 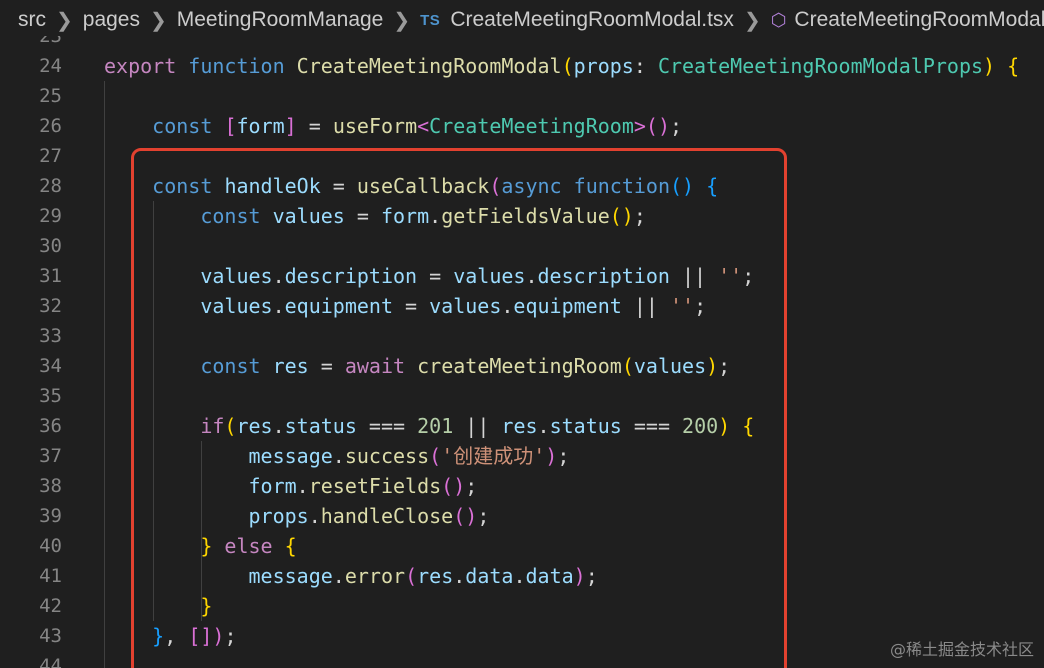 What do you see at coordinates (50, 606) in the screenshot?
I see `line-number: 42` at bounding box center [50, 606].